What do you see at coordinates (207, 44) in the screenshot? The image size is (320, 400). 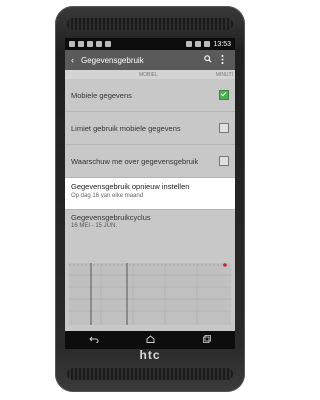 I see `battery-icon` at bounding box center [207, 44].